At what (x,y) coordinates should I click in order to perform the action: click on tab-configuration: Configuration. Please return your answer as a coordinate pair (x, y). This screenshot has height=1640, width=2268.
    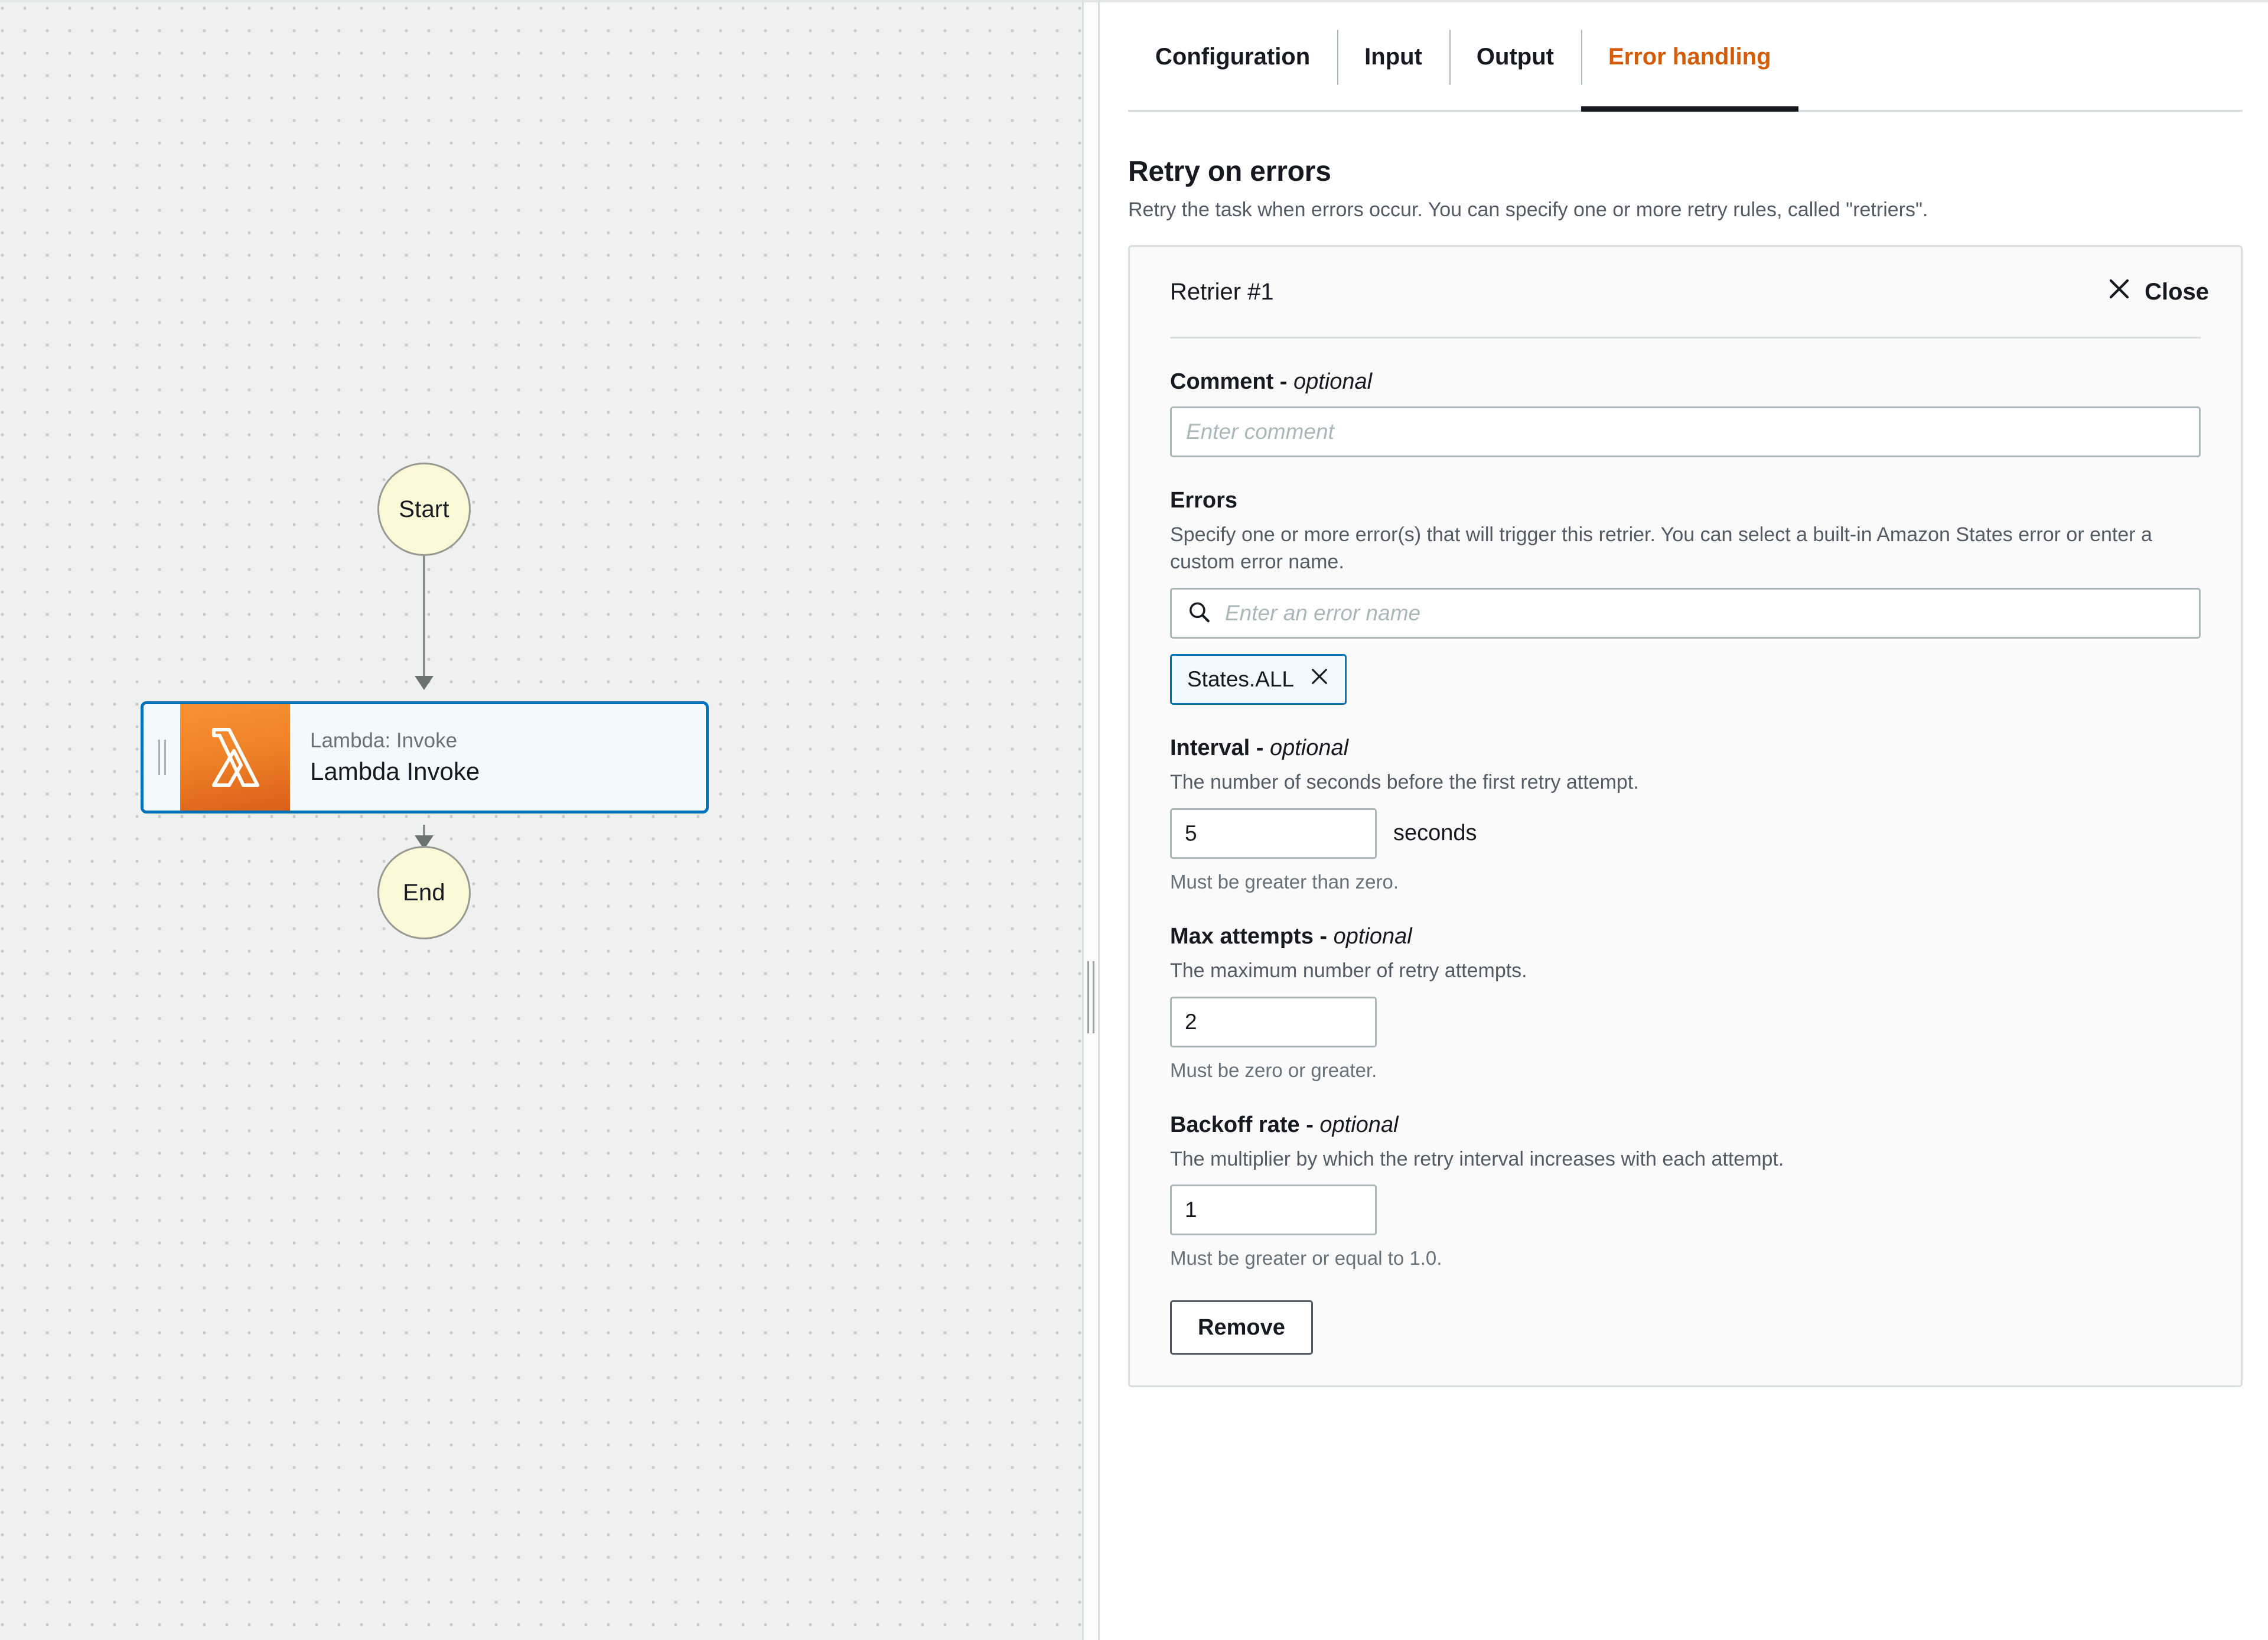
    Looking at the image, I should click on (1232, 57).